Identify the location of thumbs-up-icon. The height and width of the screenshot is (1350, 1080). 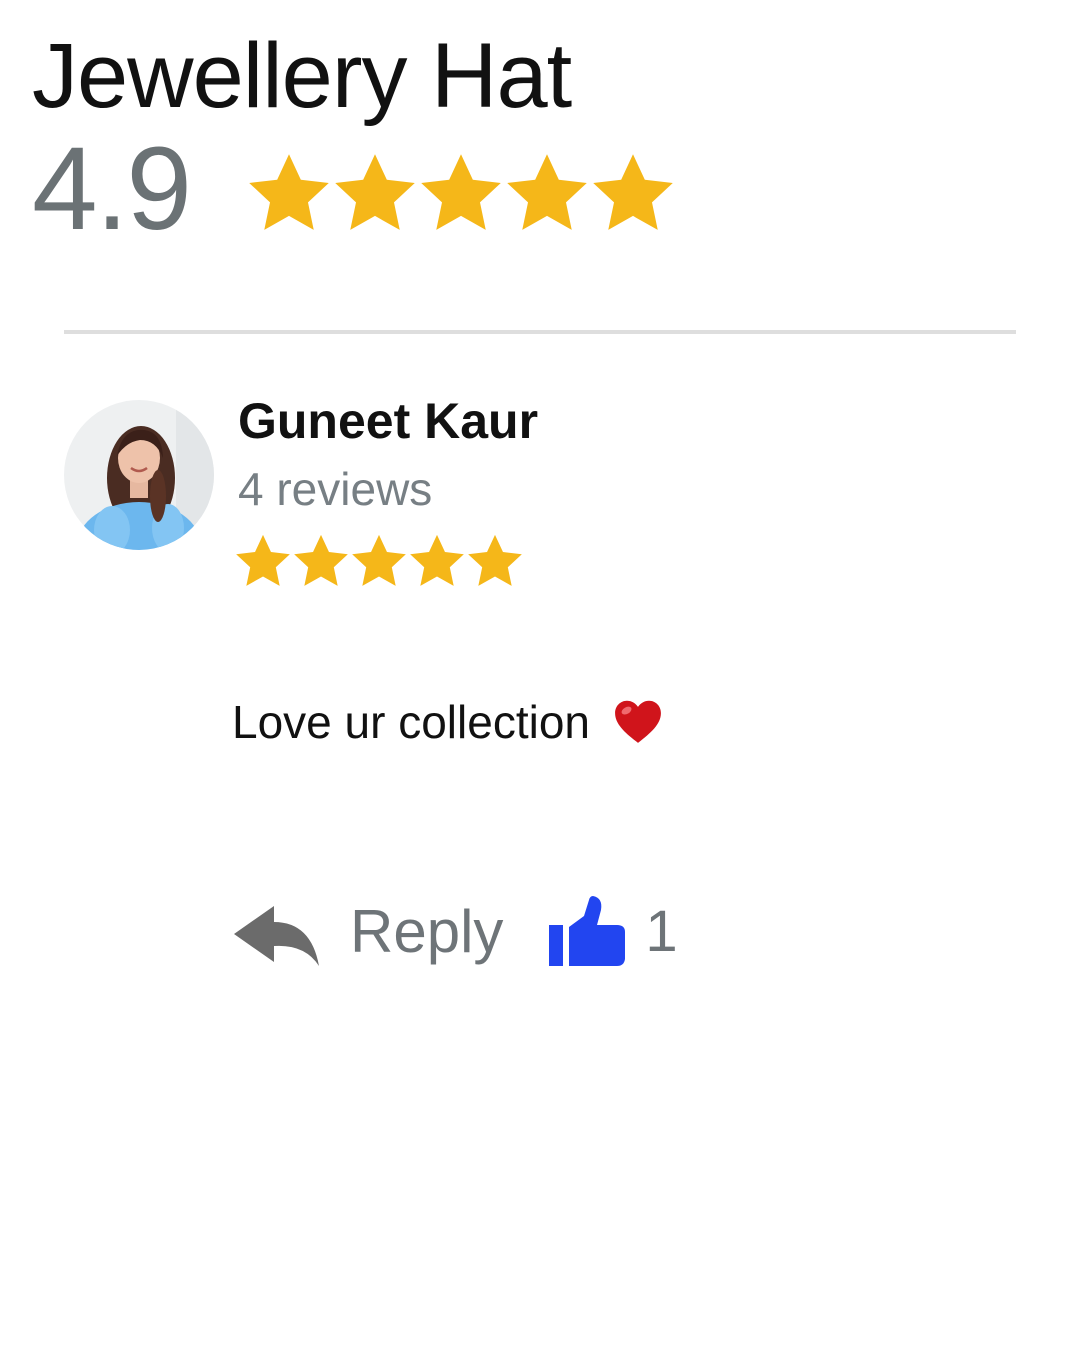
(588, 932).